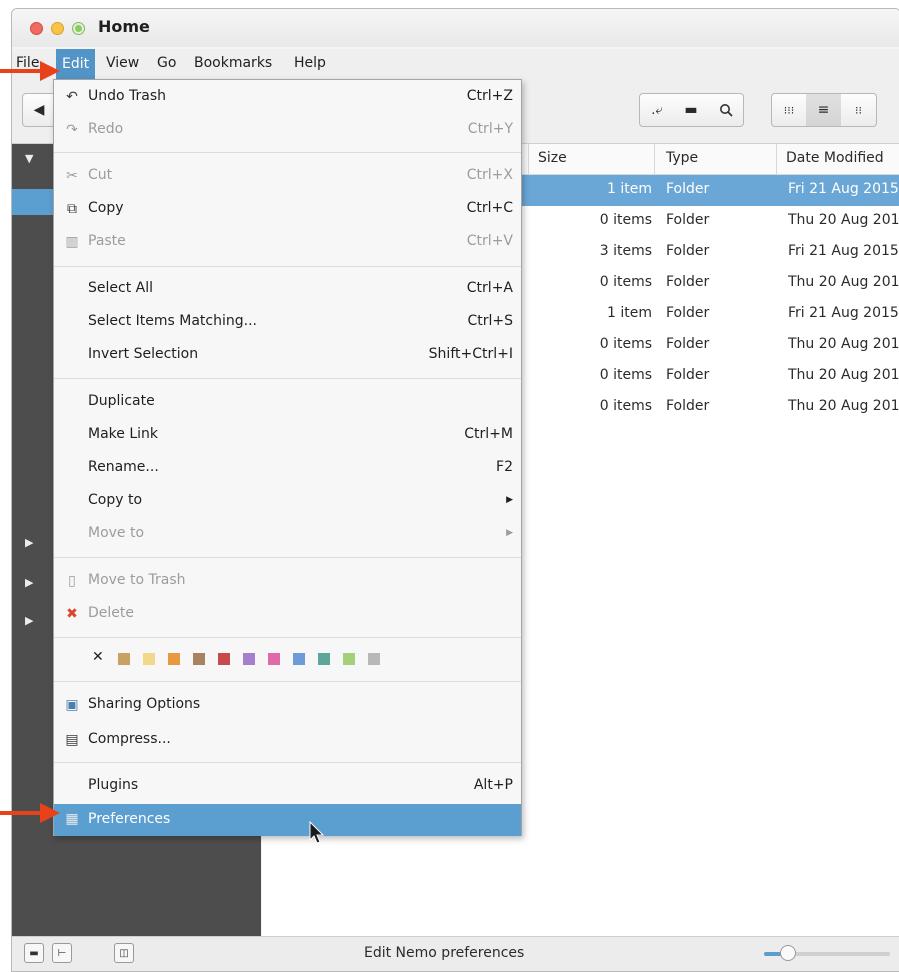 This screenshot has height=972, width=899. What do you see at coordinates (824, 110) in the screenshot?
I see `list-view-button: ≡` at bounding box center [824, 110].